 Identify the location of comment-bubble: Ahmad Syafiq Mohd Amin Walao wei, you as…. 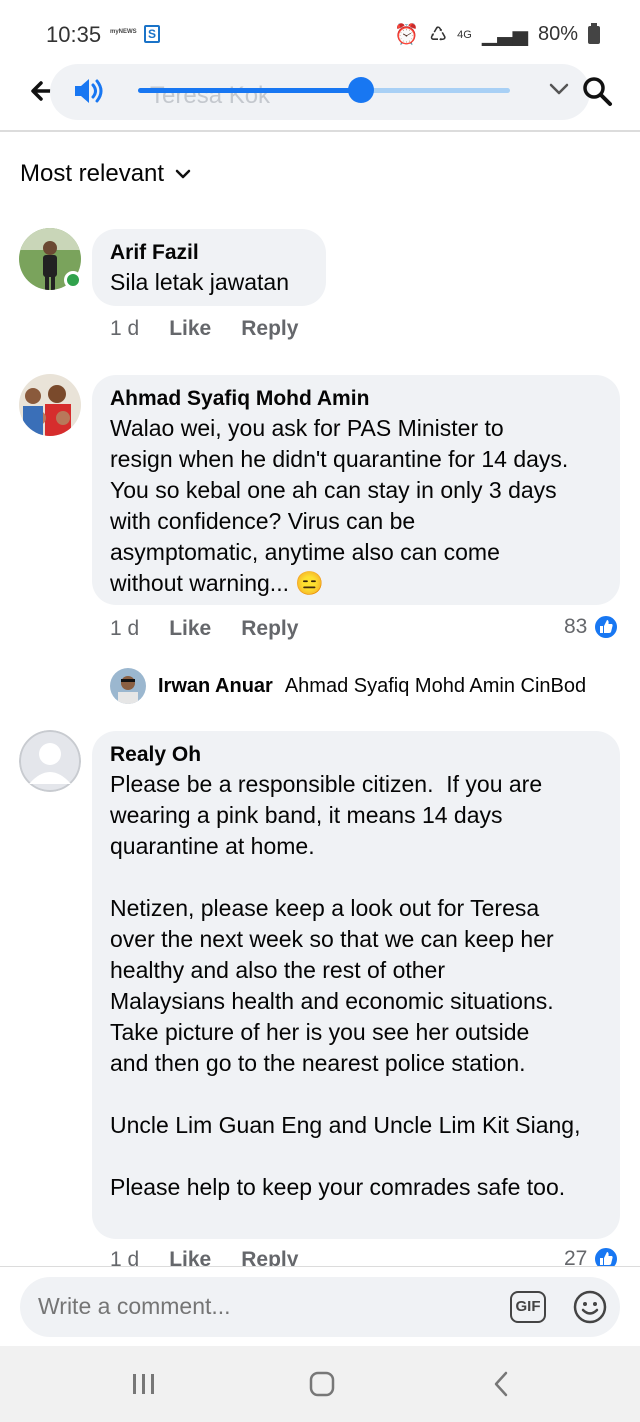
(356, 490).